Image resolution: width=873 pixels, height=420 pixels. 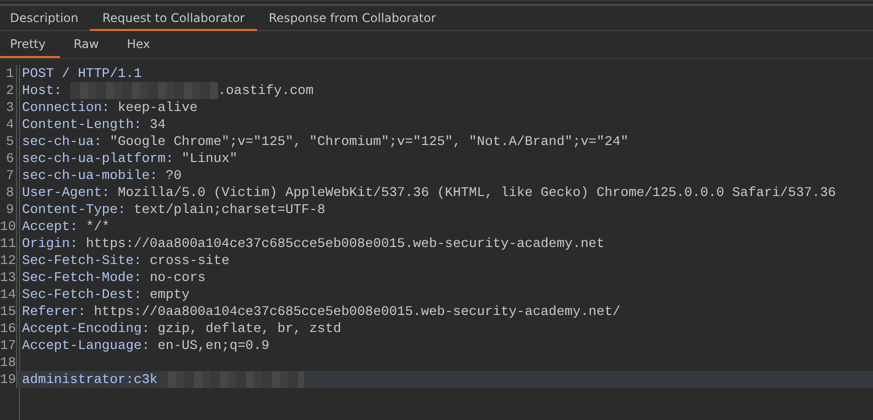 What do you see at coordinates (98, 158) in the screenshot?
I see `header-name: sec-ch-ua-platform:` at bounding box center [98, 158].